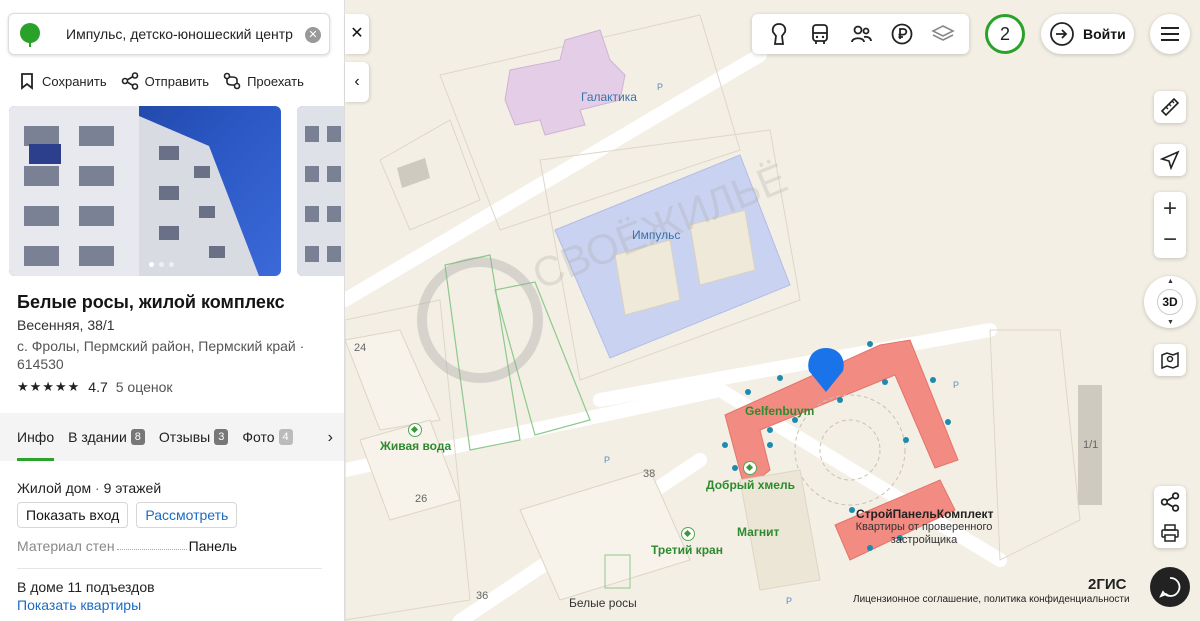  I want to click on real-estate-button, so click(902, 34).